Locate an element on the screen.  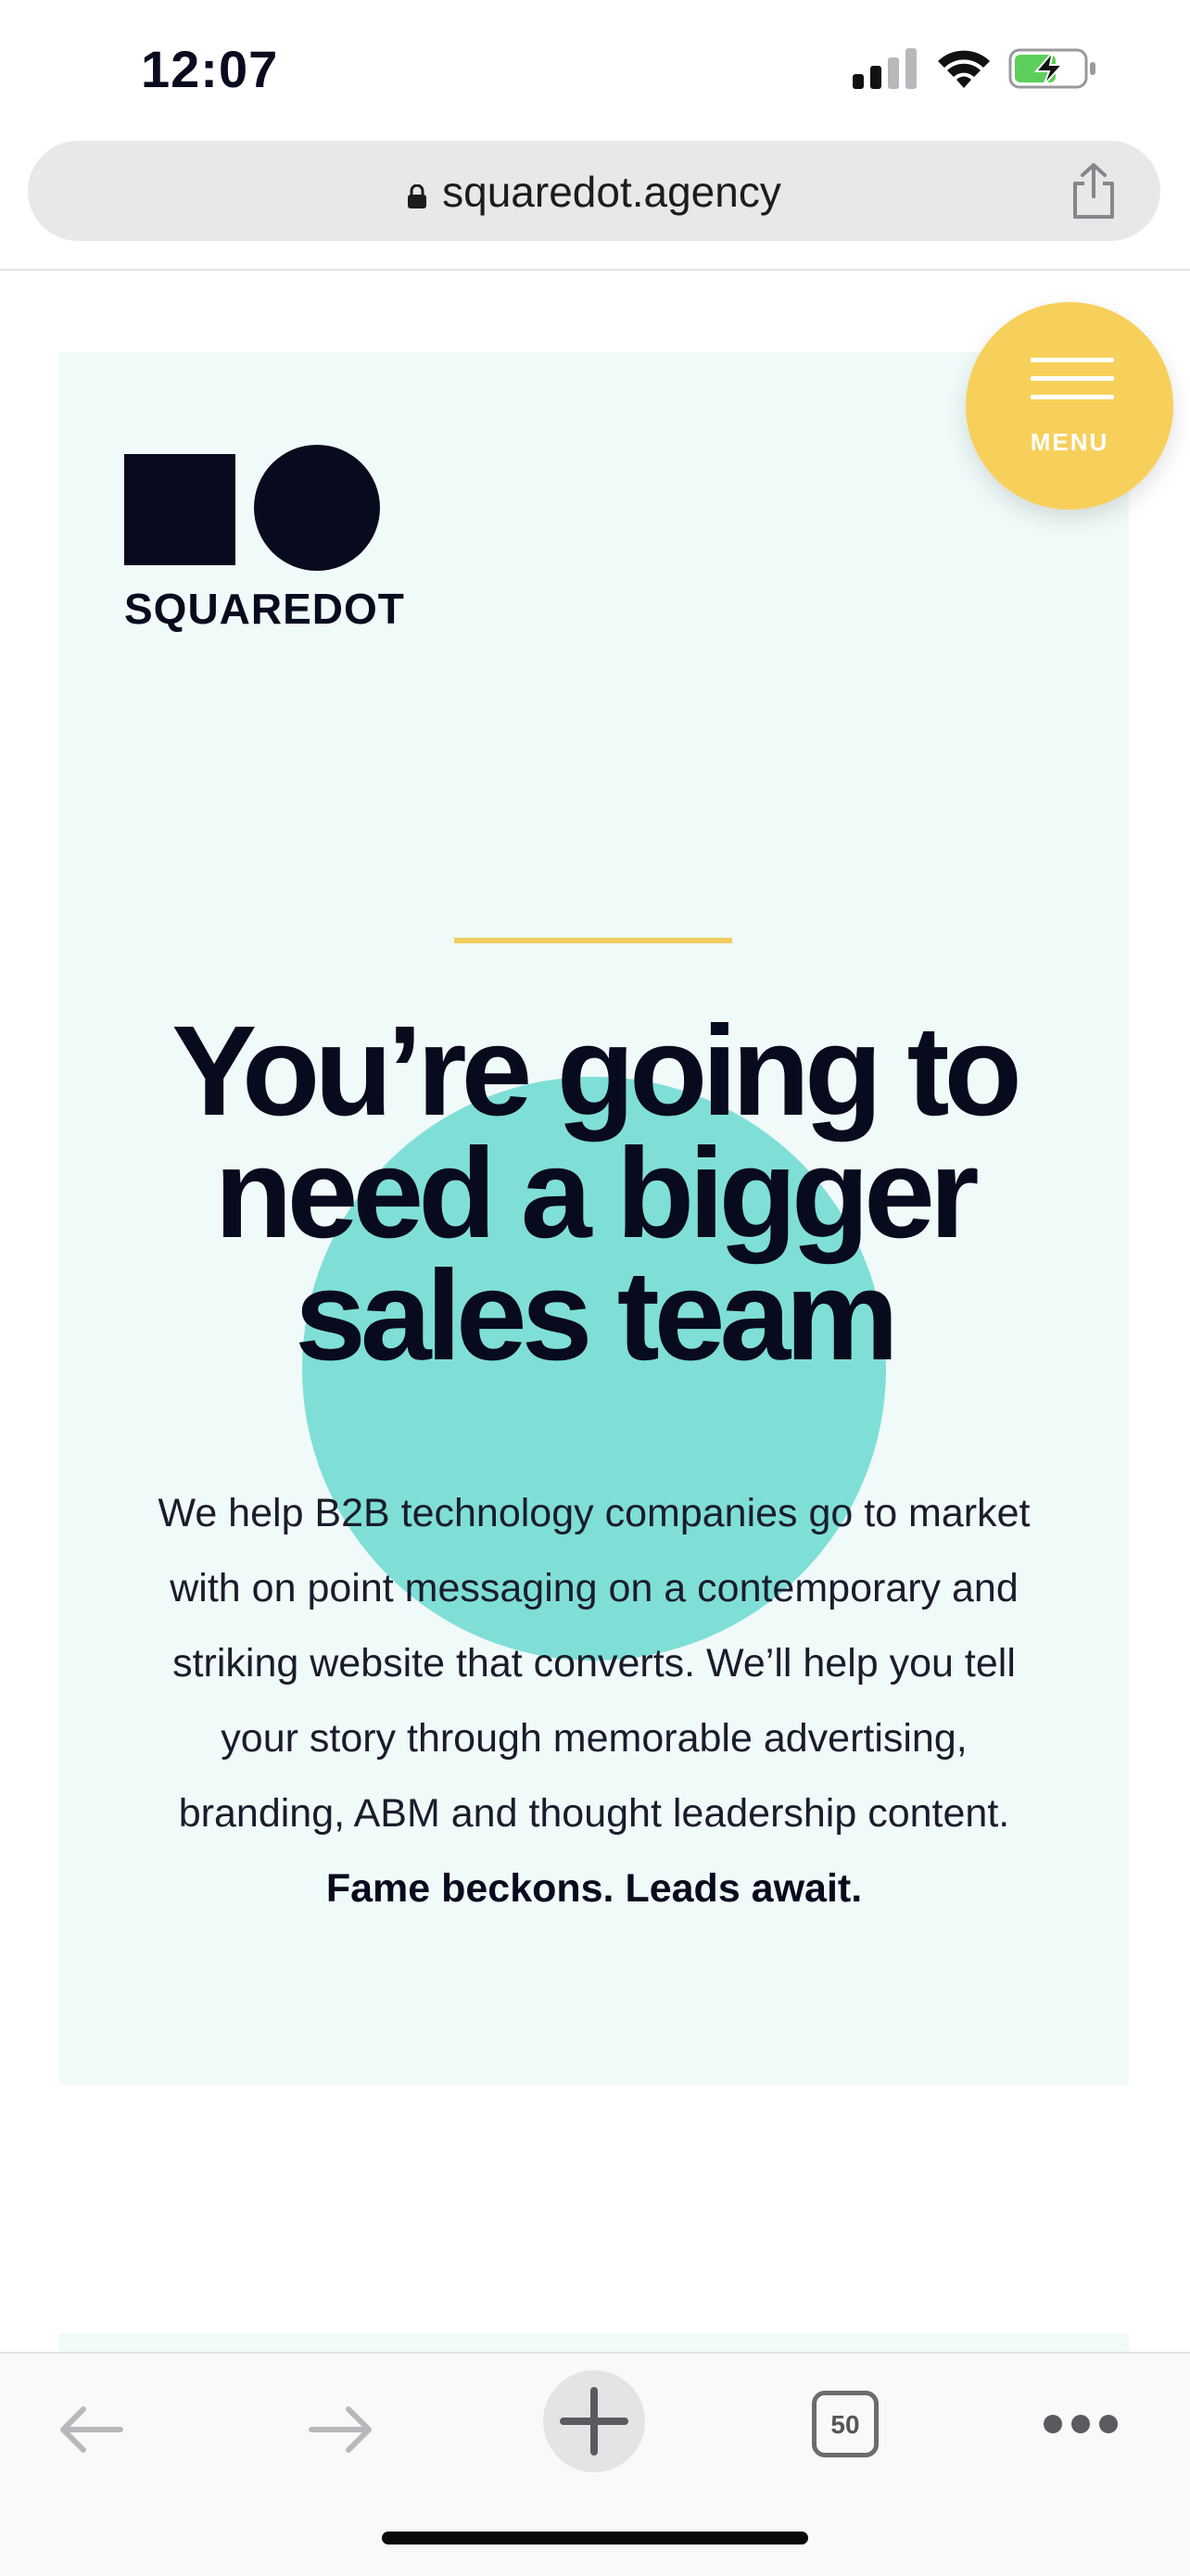
next-section-peek is located at coordinates (594, 2343).